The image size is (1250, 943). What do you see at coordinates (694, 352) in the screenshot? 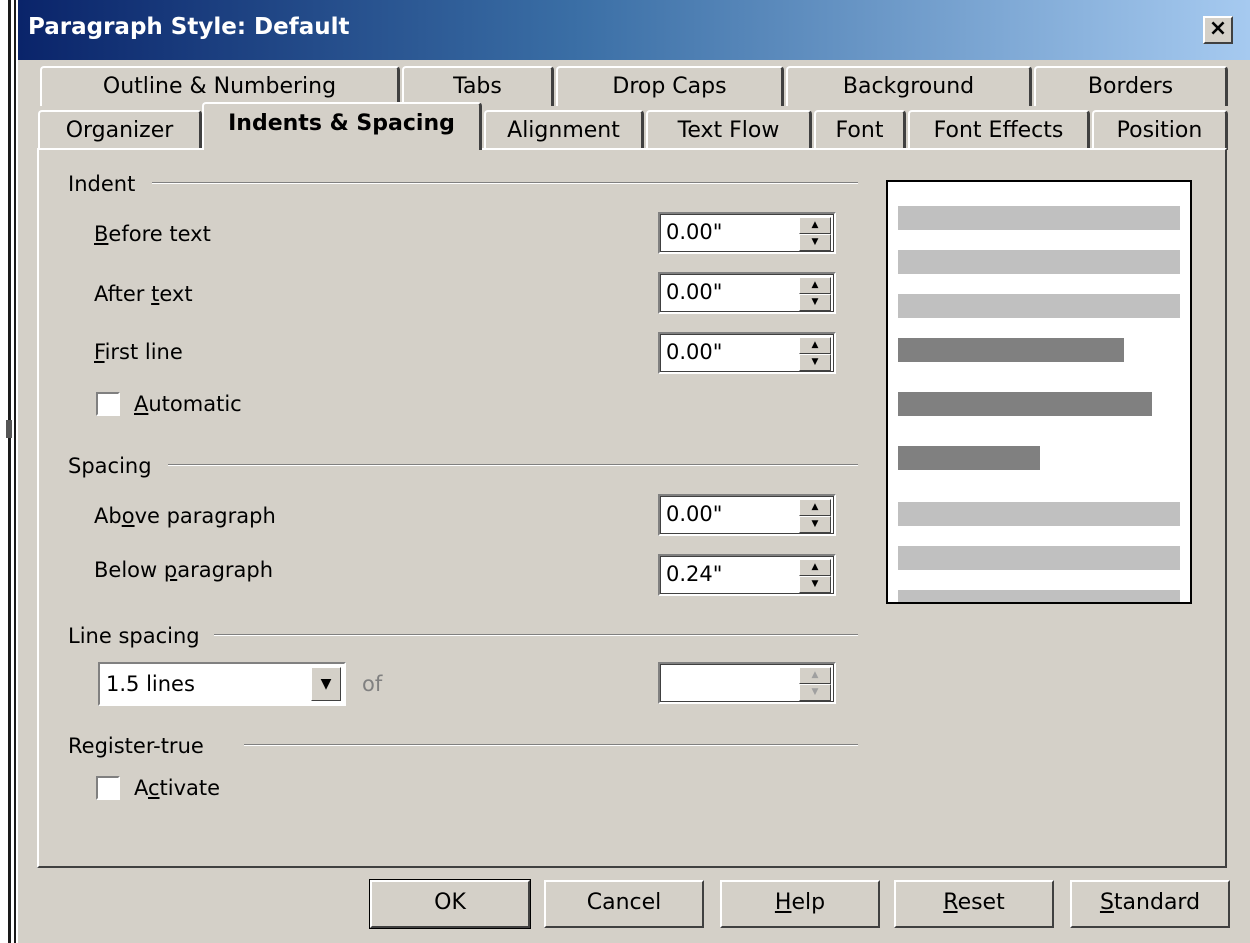
I see `first-line-value: 0.00"` at bounding box center [694, 352].